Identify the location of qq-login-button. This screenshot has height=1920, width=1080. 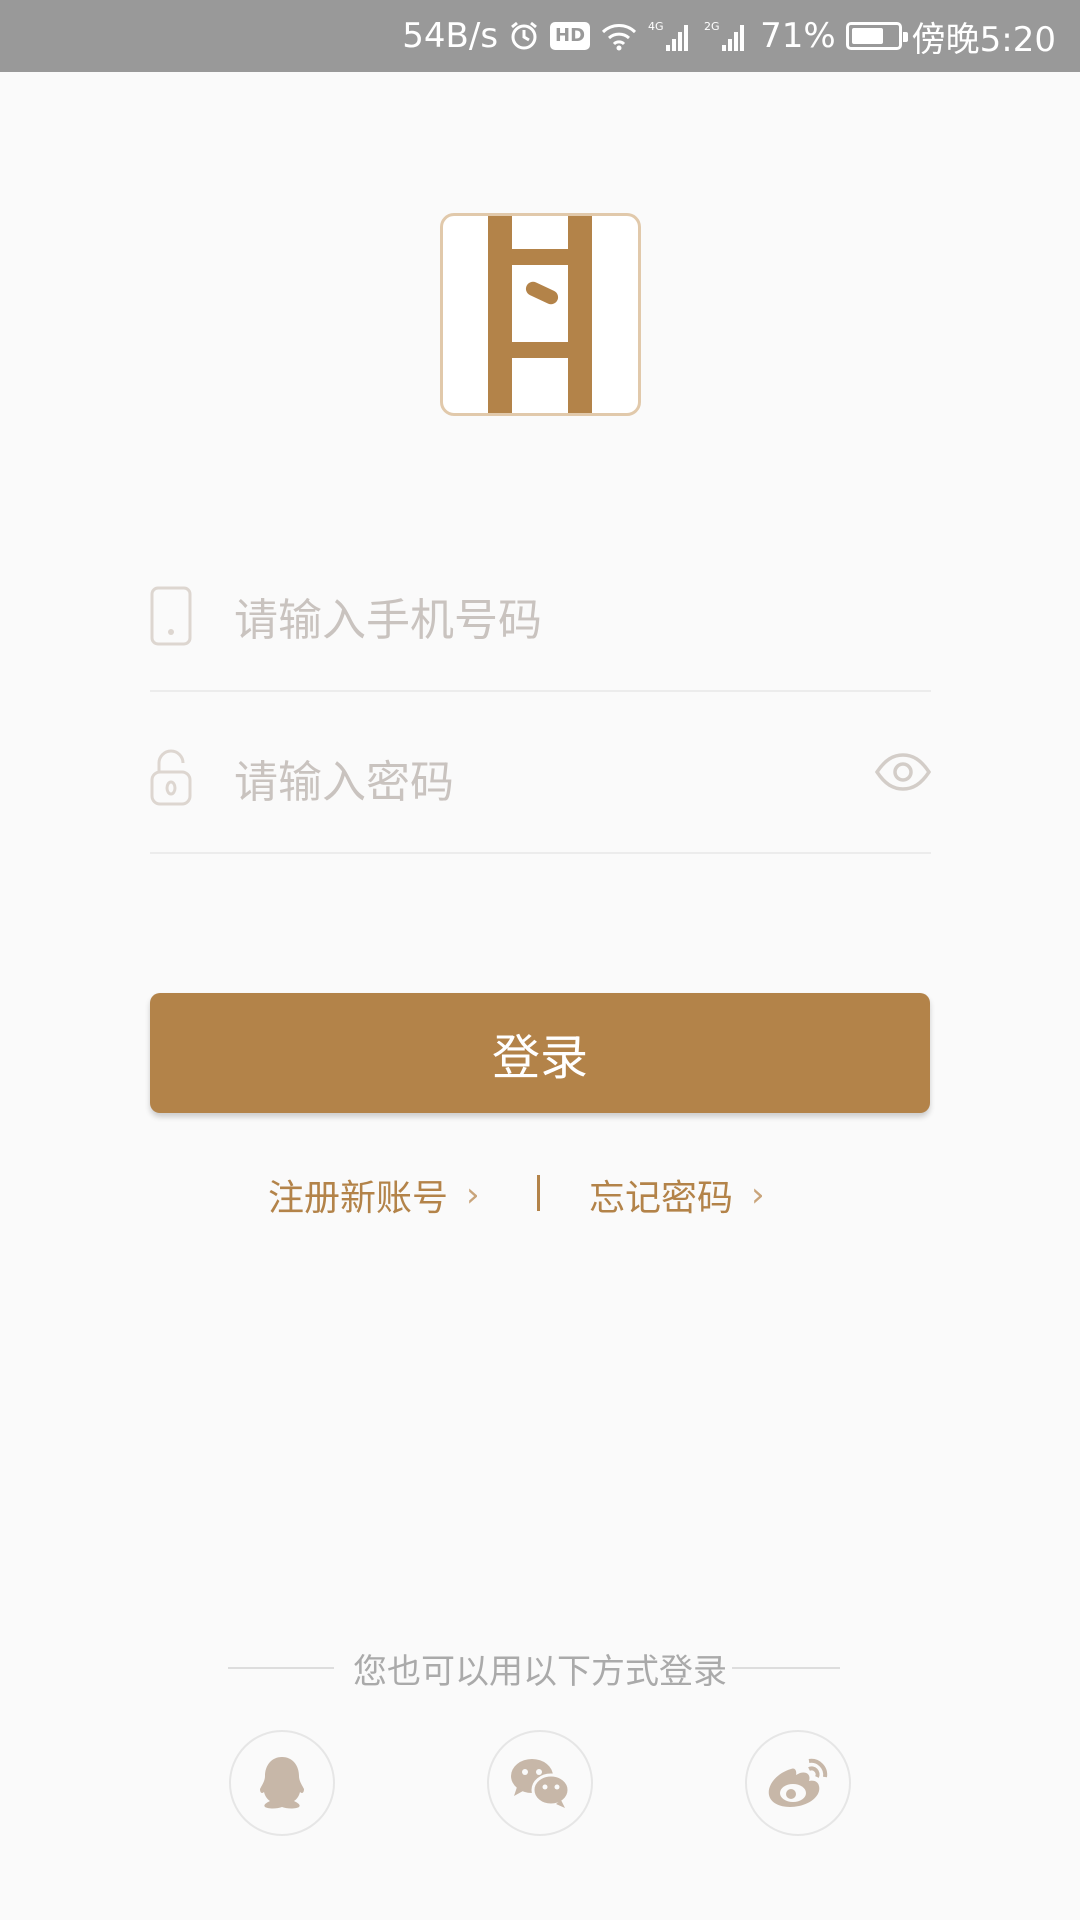
(282, 1783).